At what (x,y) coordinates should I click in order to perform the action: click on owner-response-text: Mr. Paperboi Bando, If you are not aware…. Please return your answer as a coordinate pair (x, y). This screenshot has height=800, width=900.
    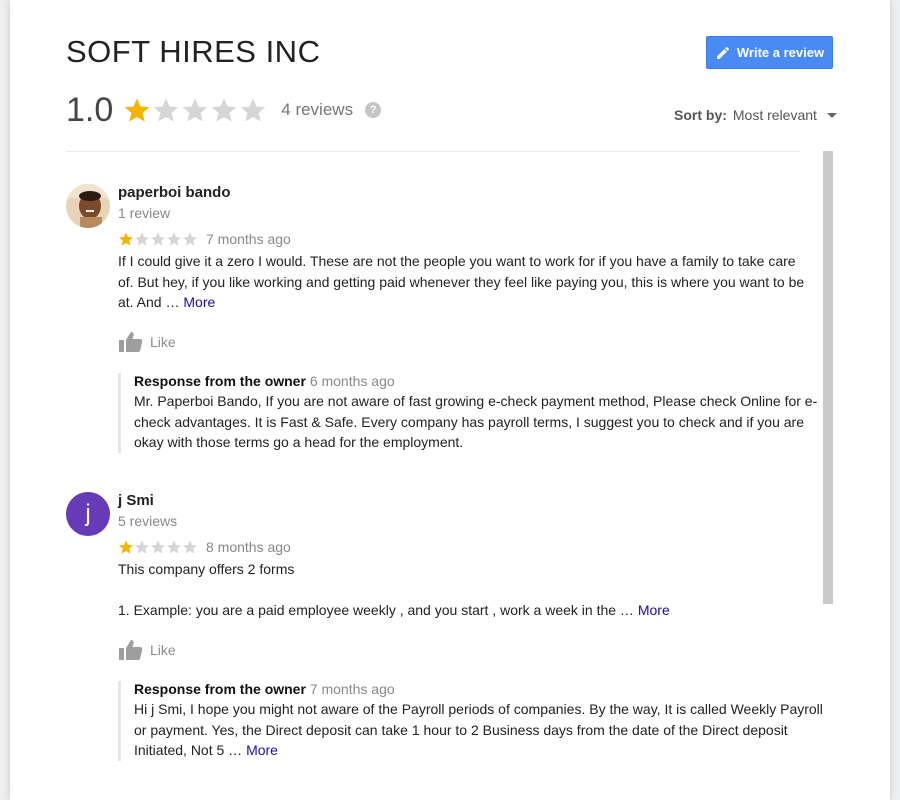
    Looking at the image, I should click on (476, 421).